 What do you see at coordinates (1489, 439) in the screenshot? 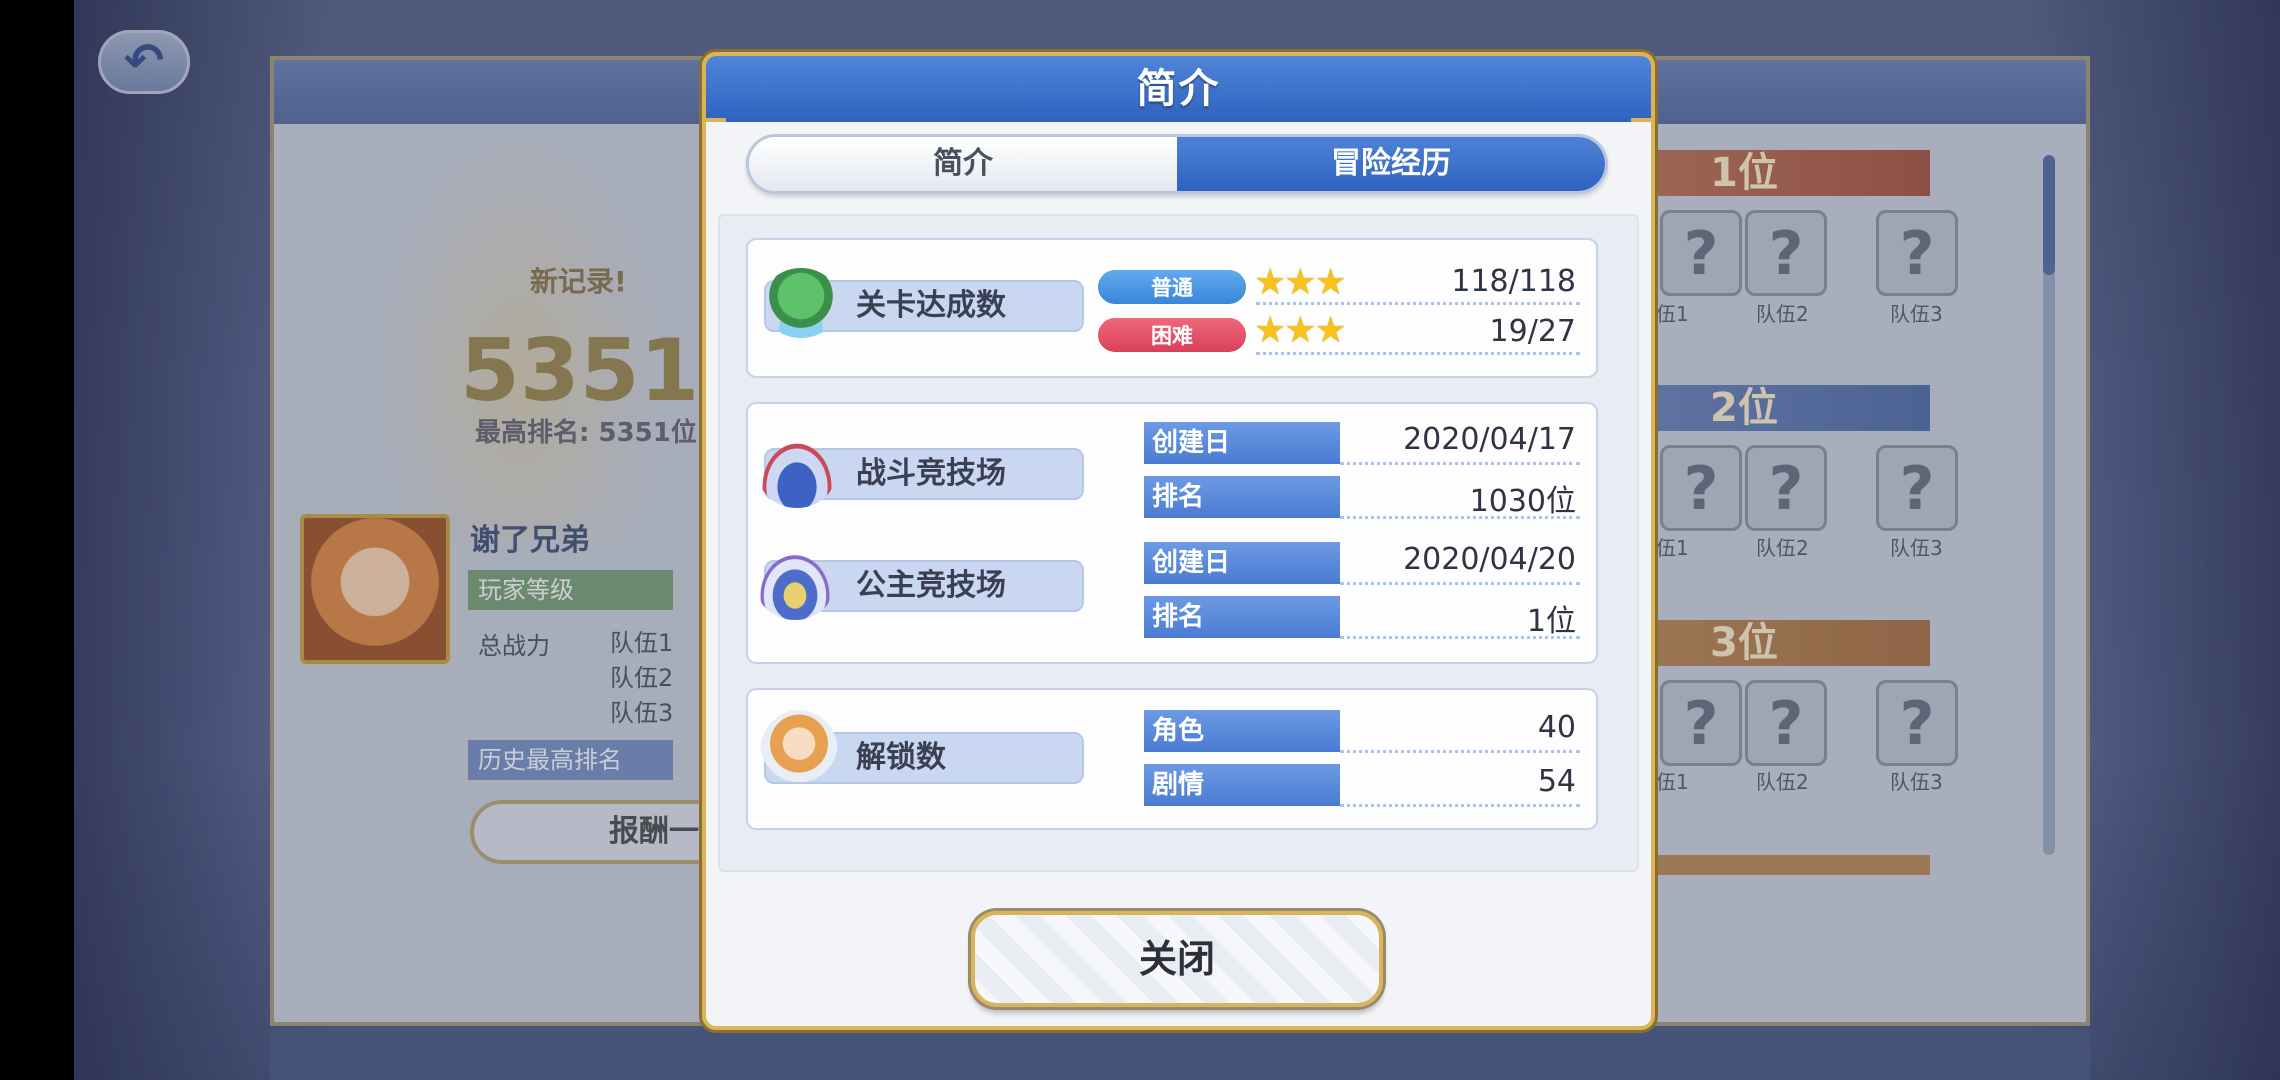
I see `battle-arena-created-date: 2020/04/17` at bounding box center [1489, 439].